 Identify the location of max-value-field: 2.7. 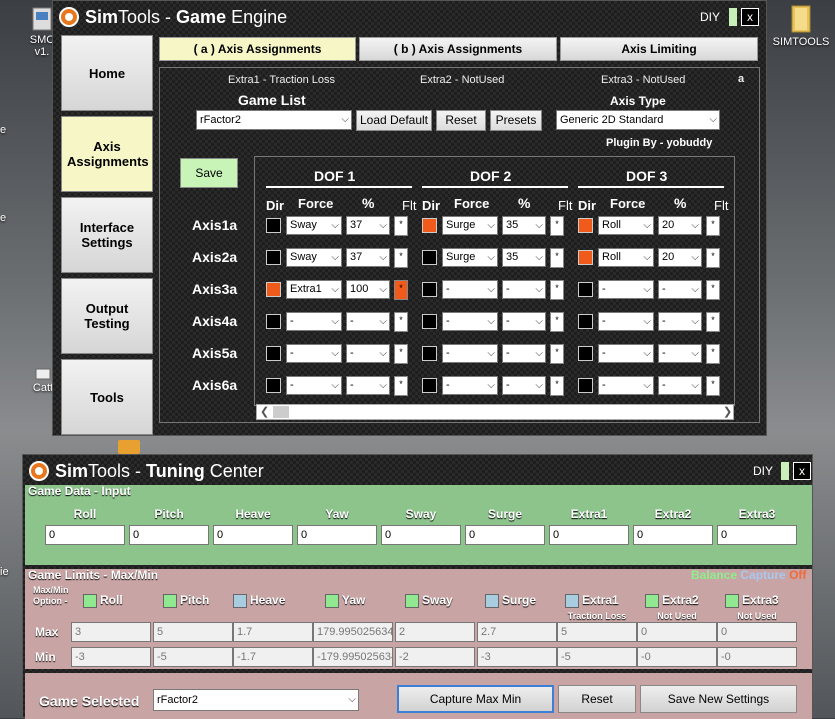
(517, 632).